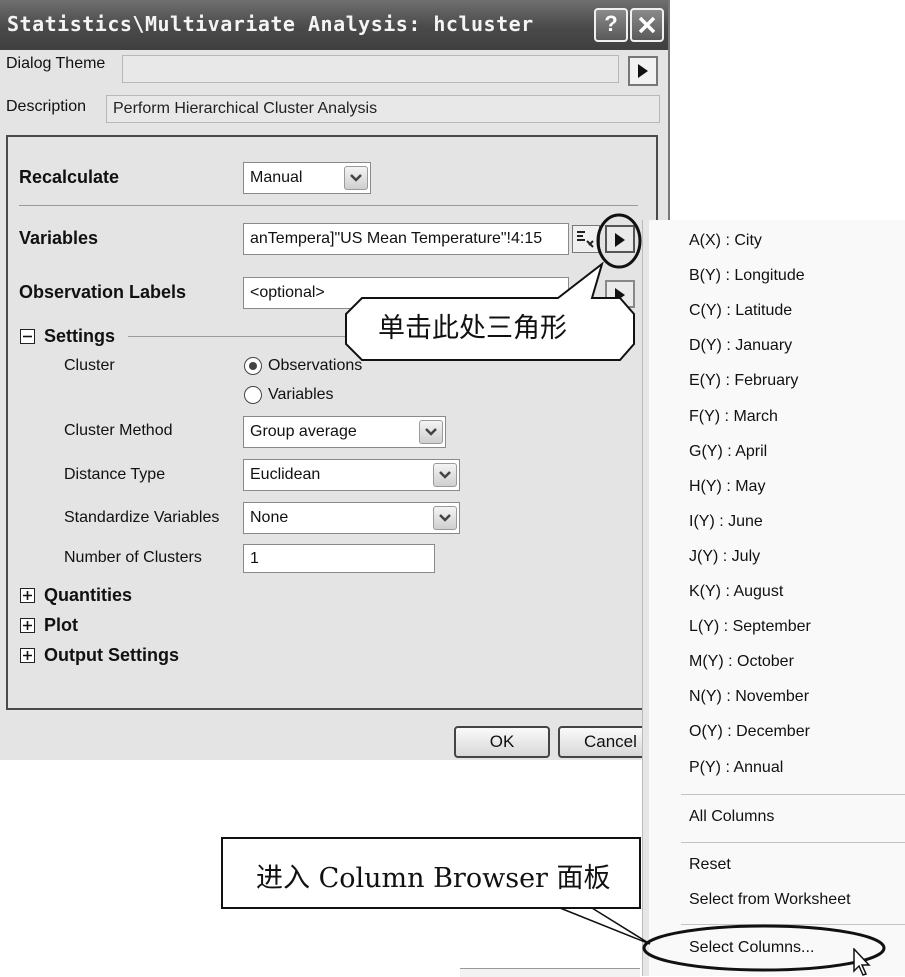 This screenshot has height=977, width=905. What do you see at coordinates (303, 431) in the screenshot?
I see `cluster-method-value: Group average` at bounding box center [303, 431].